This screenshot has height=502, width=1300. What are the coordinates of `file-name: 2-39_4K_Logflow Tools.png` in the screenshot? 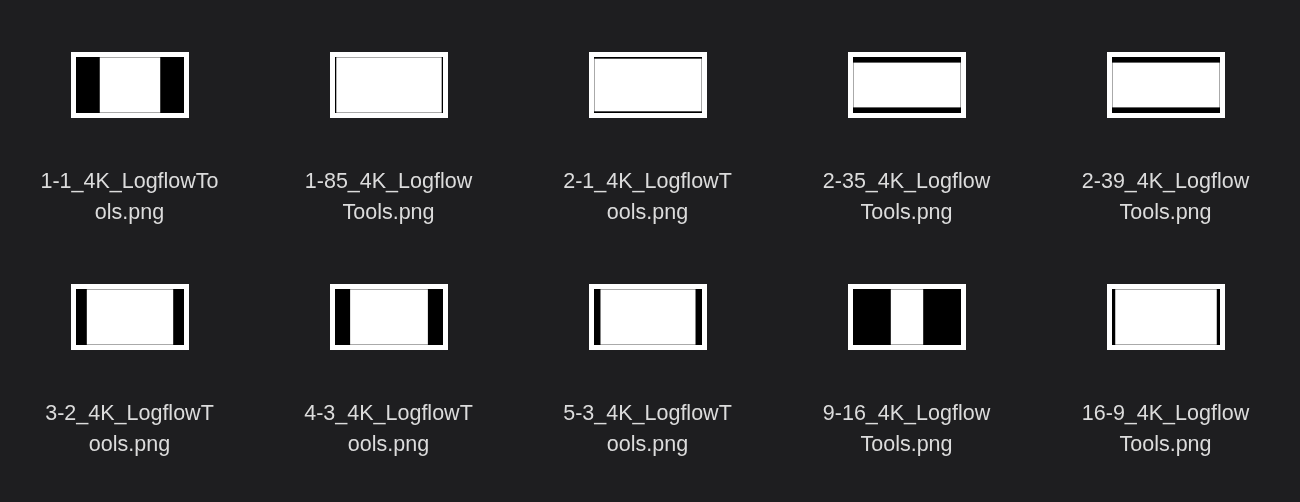 It's located at (1165, 197).